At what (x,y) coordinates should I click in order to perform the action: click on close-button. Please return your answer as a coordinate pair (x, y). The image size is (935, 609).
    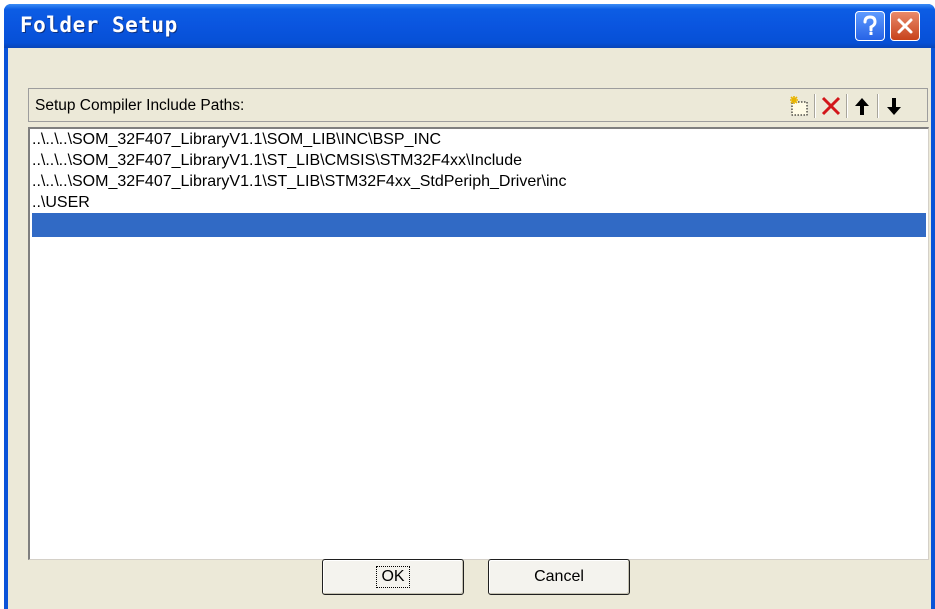
    Looking at the image, I should click on (905, 26).